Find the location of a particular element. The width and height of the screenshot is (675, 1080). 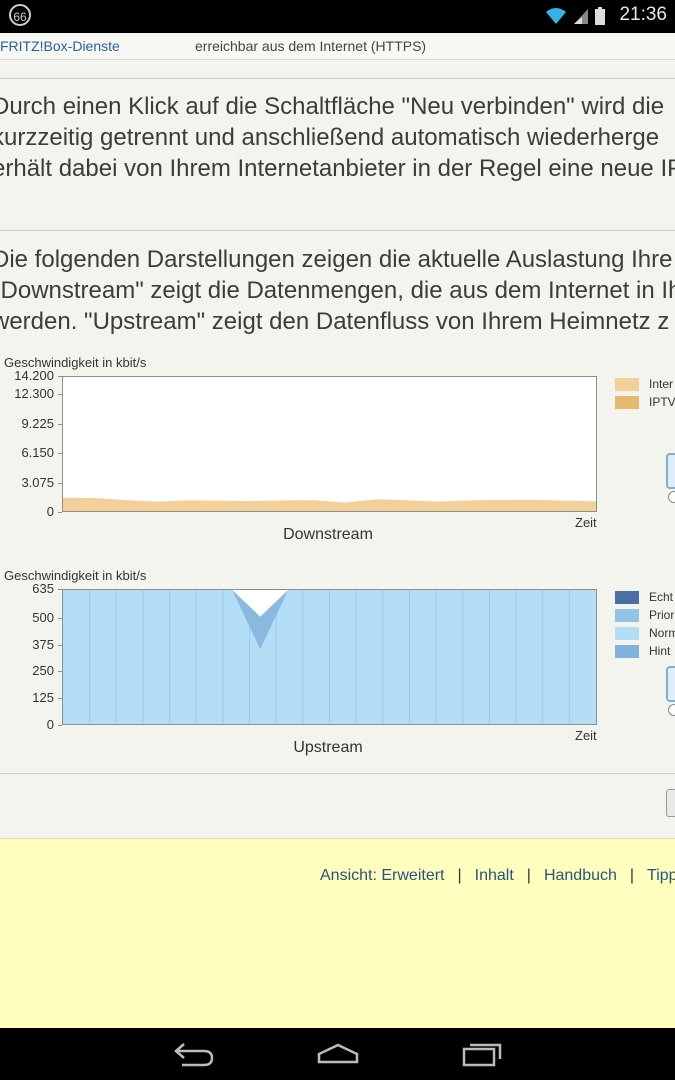

upstream-y-tick: 250 is located at coordinates (43, 671).